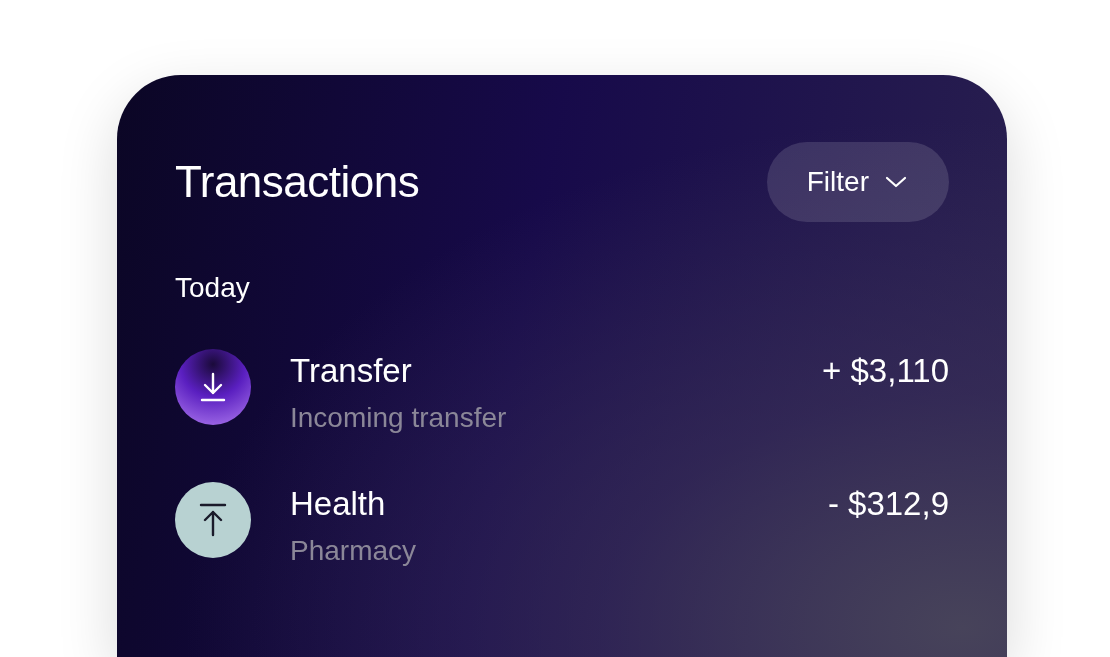  What do you see at coordinates (896, 182) in the screenshot?
I see `chevron-down-icon` at bounding box center [896, 182].